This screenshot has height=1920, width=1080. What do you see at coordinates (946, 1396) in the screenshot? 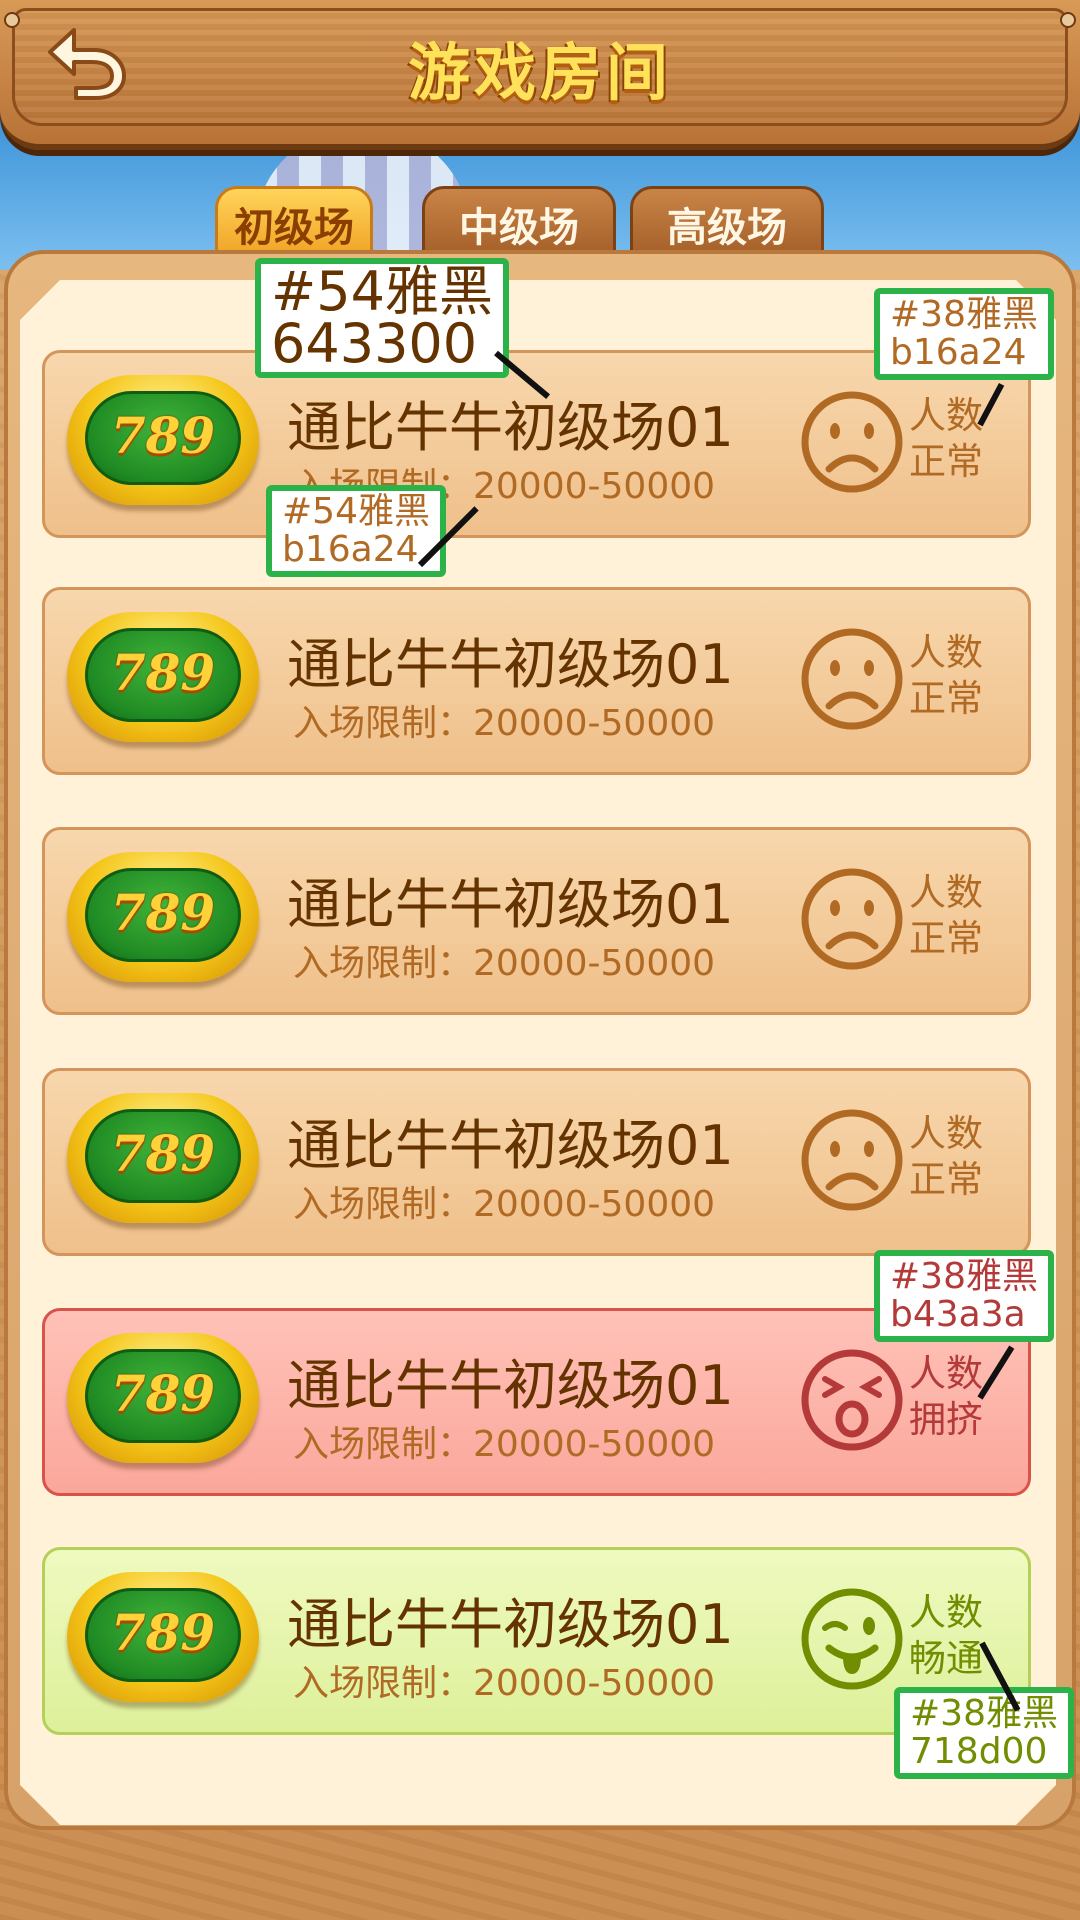
I see `room-status: 人数 拥挤` at bounding box center [946, 1396].